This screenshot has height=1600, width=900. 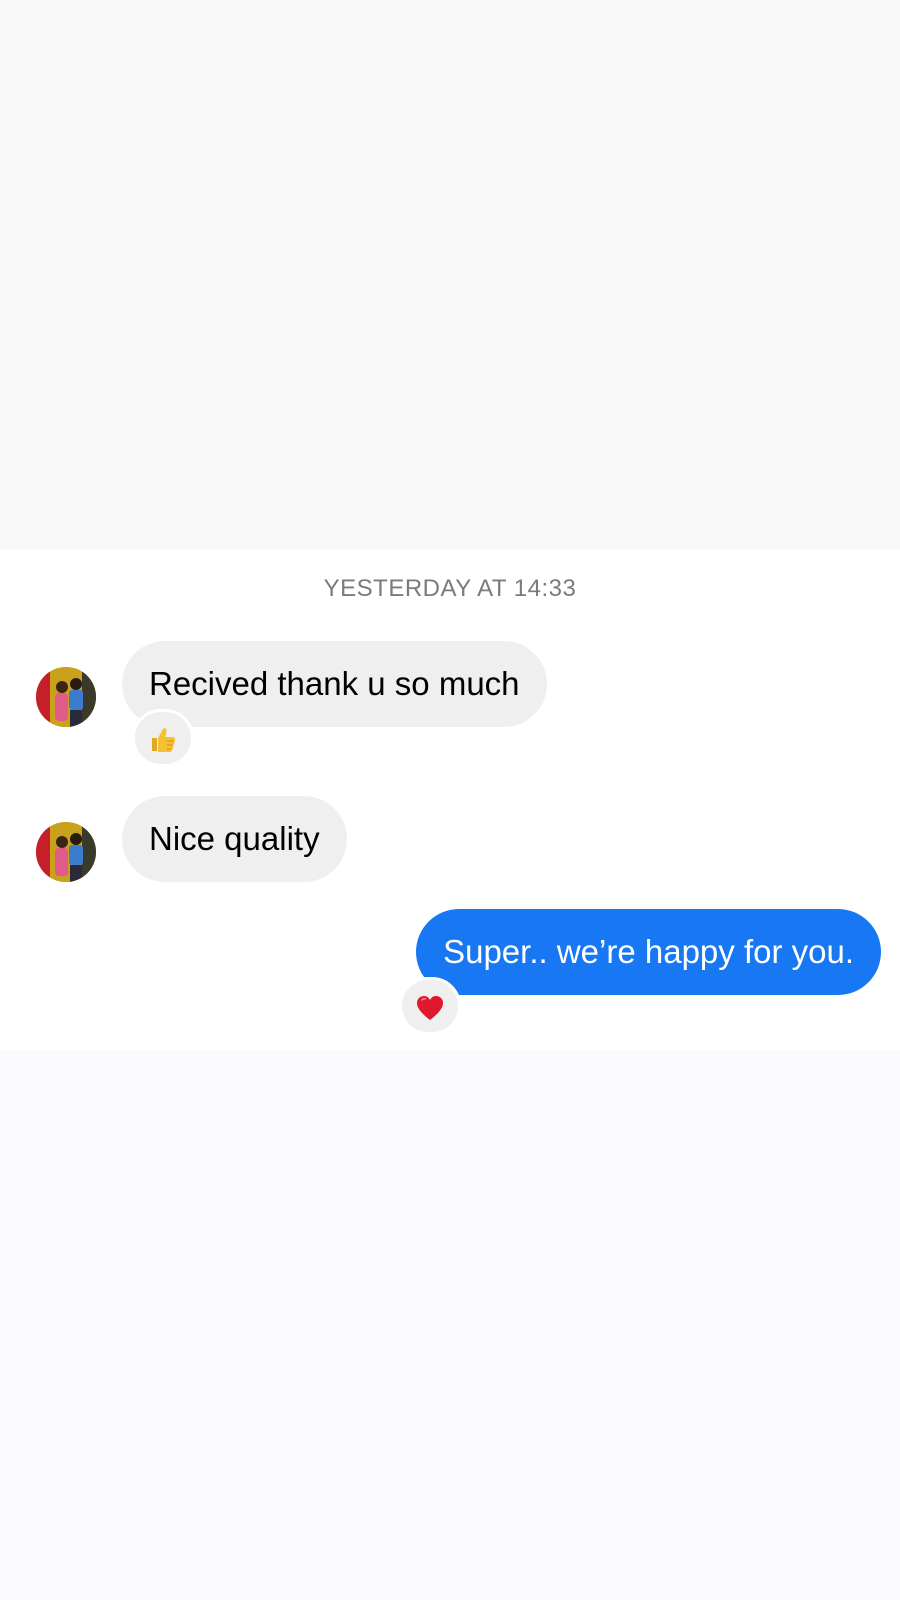 What do you see at coordinates (234, 839) in the screenshot?
I see `message-bubble-incoming: Nice quality` at bounding box center [234, 839].